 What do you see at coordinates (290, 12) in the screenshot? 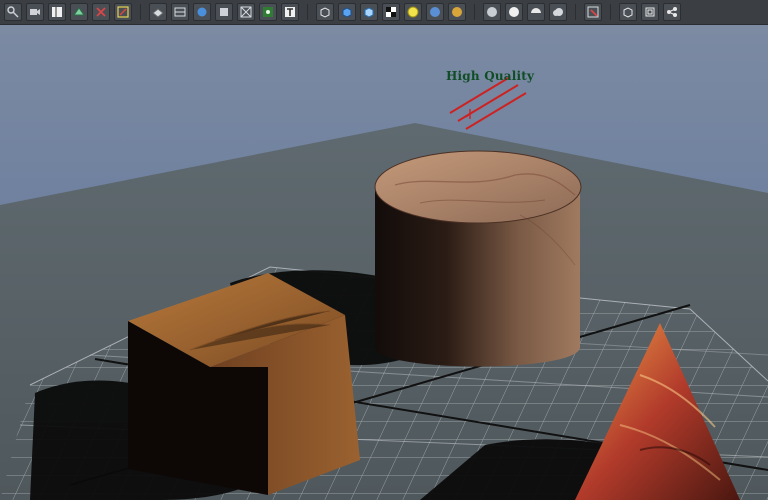
I see `text-icon` at bounding box center [290, 12].